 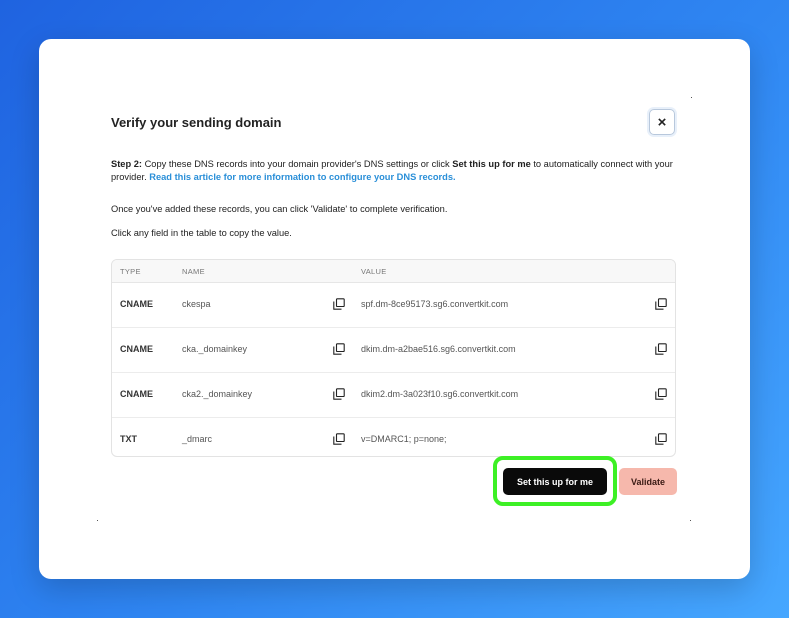 I want to click on step-label: Step 2:, so click(x=126, y=164).